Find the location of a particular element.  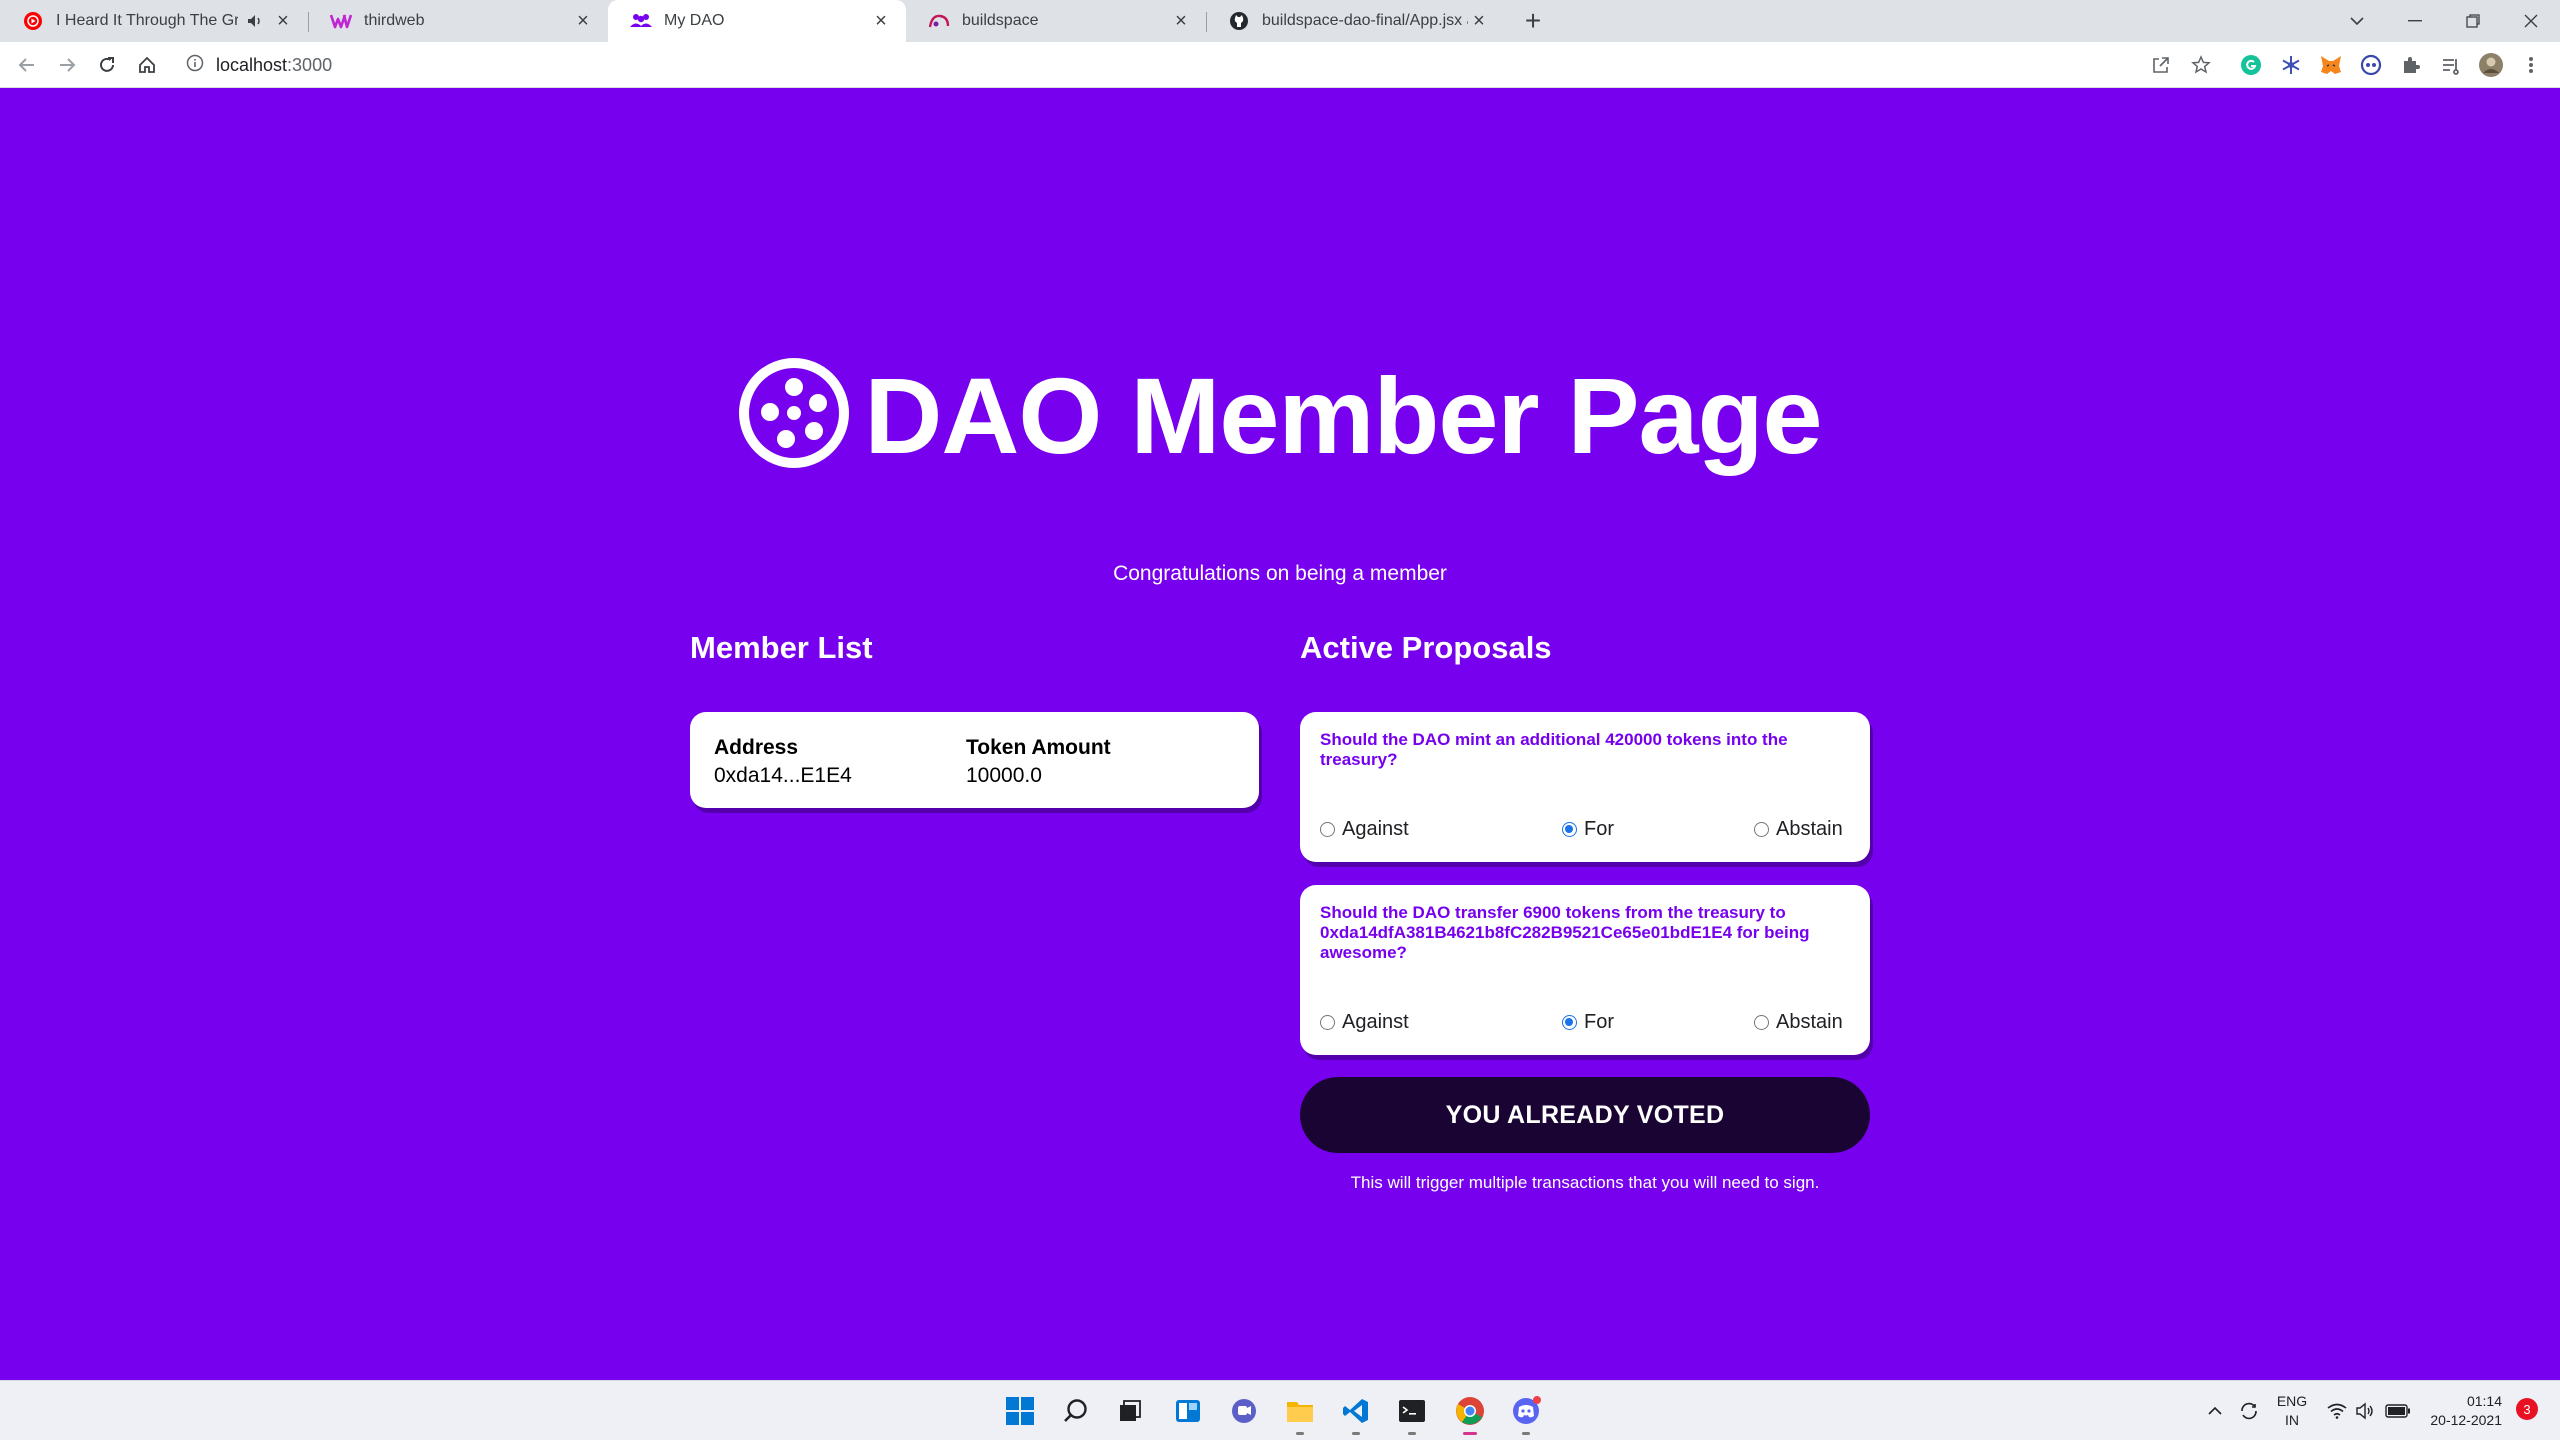

notification-count-badge: 3 is located at coordinates (2527, 1409).